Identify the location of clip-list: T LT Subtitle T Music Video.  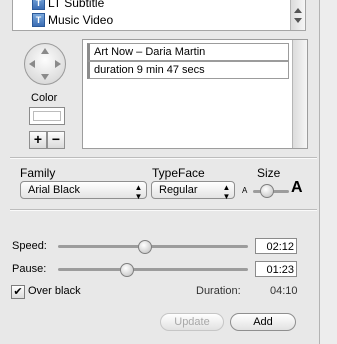
(159, 15).